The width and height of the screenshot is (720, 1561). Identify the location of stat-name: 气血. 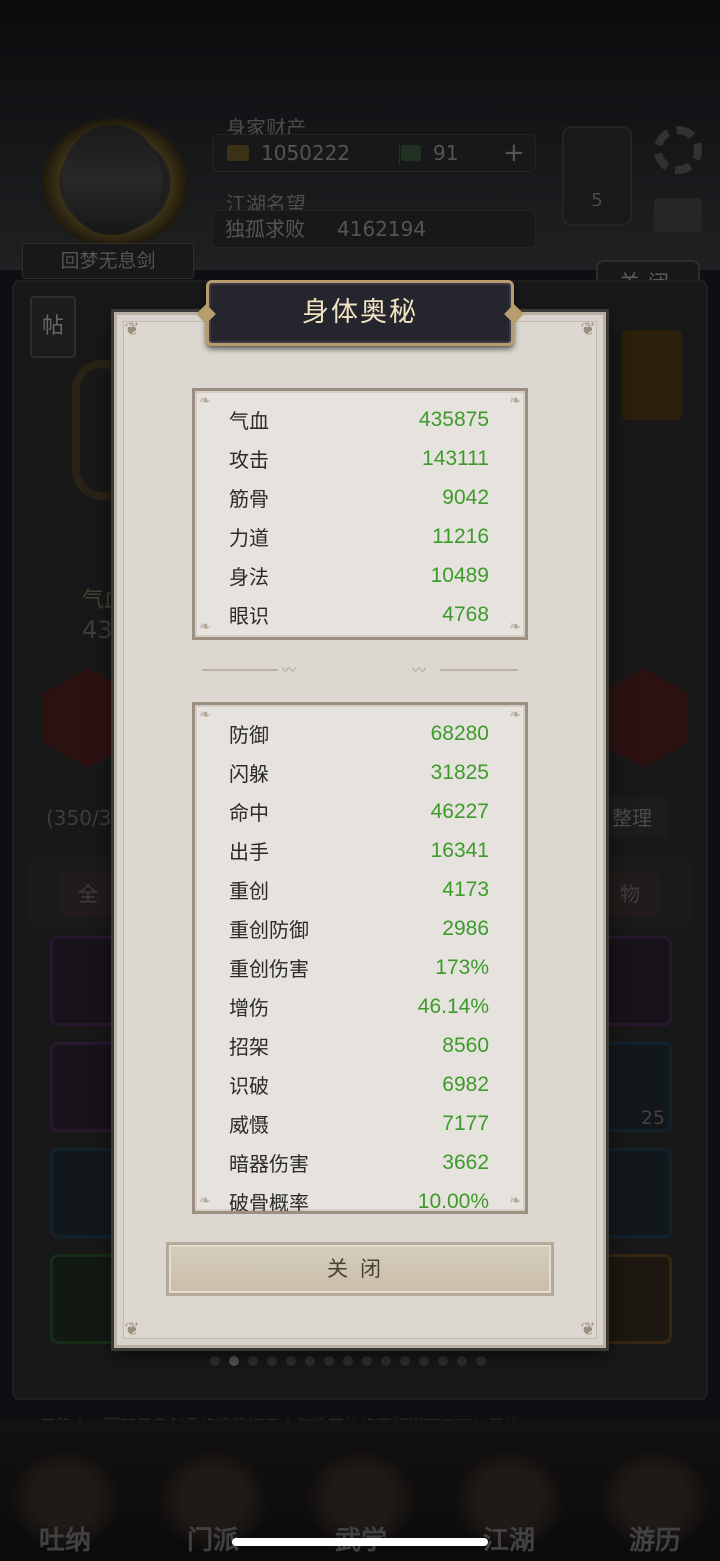
(249, 421).